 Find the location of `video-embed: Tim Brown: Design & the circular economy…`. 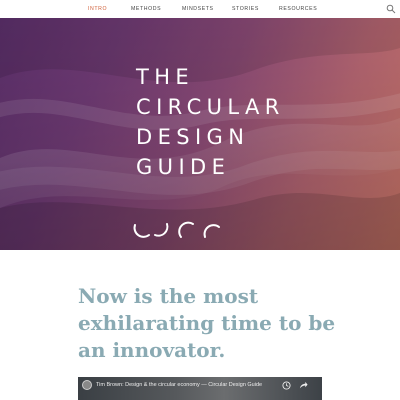

video-embed: Tim Brown: Design & the circular economy… is located at coordinates (200, 388).